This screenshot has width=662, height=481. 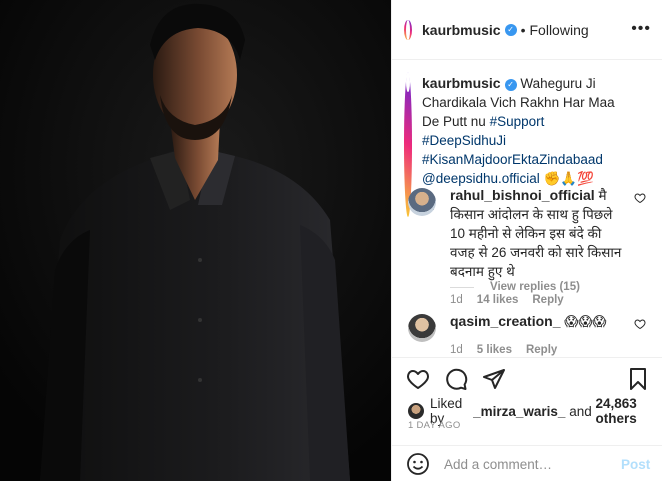 I want to click on comment-username: rahul_bishnoi_official, so click(x=522, y=195).